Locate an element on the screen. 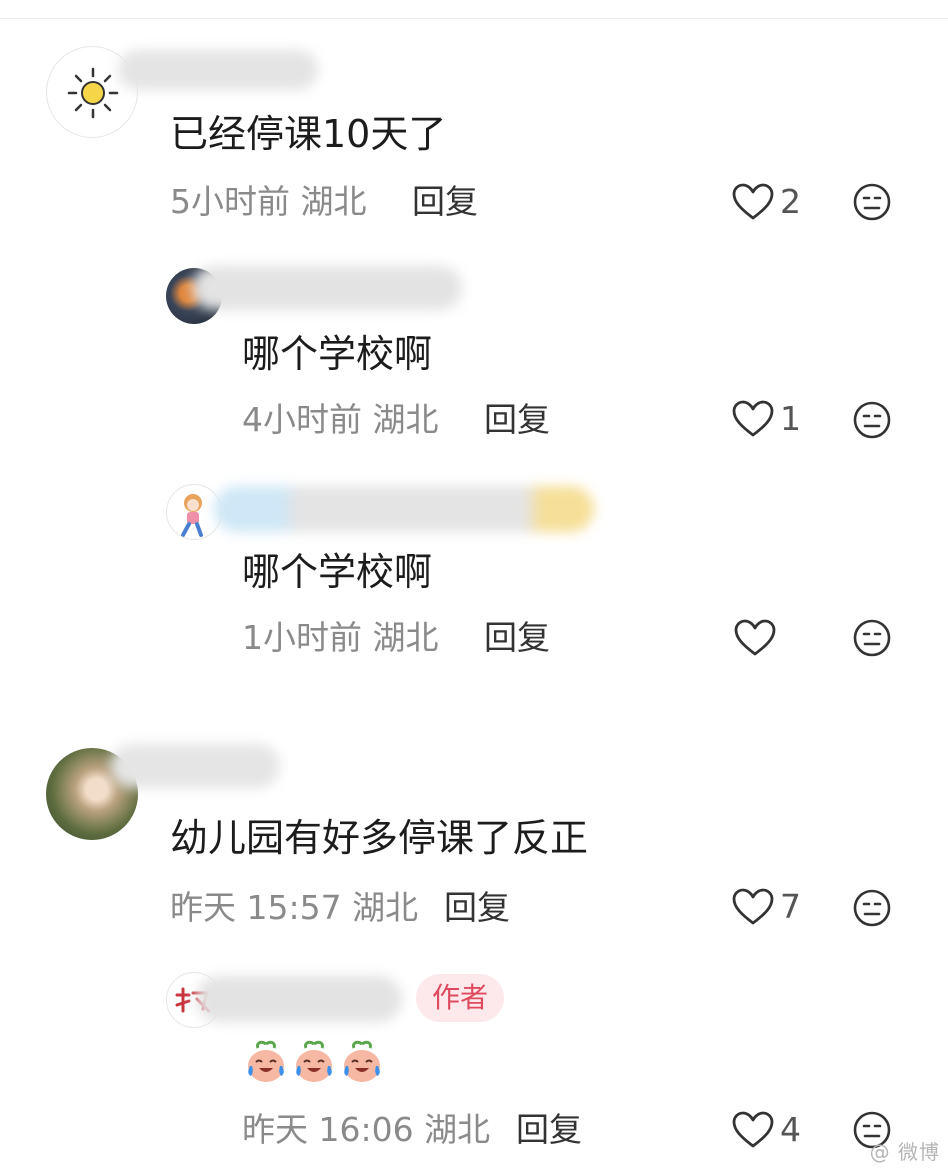  timestamp: 4小时前 is located at coordinates (302, 419).